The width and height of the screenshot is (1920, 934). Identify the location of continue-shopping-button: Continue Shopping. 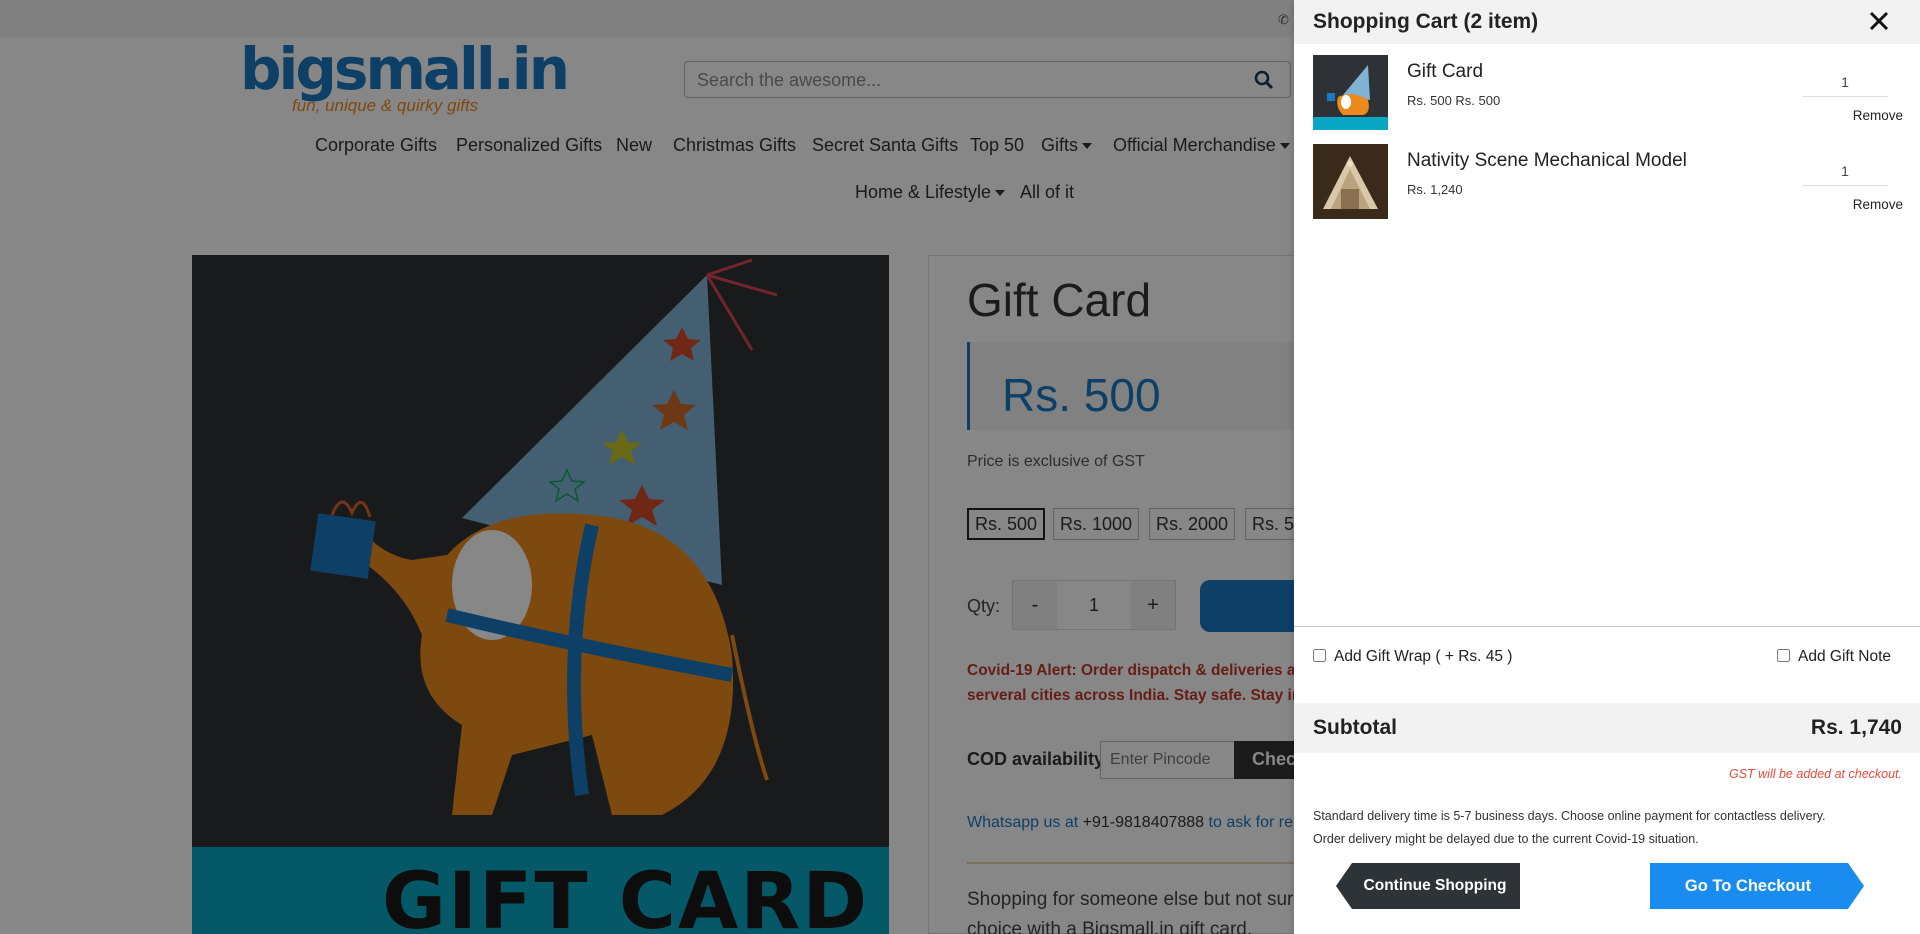
(1428, 886).